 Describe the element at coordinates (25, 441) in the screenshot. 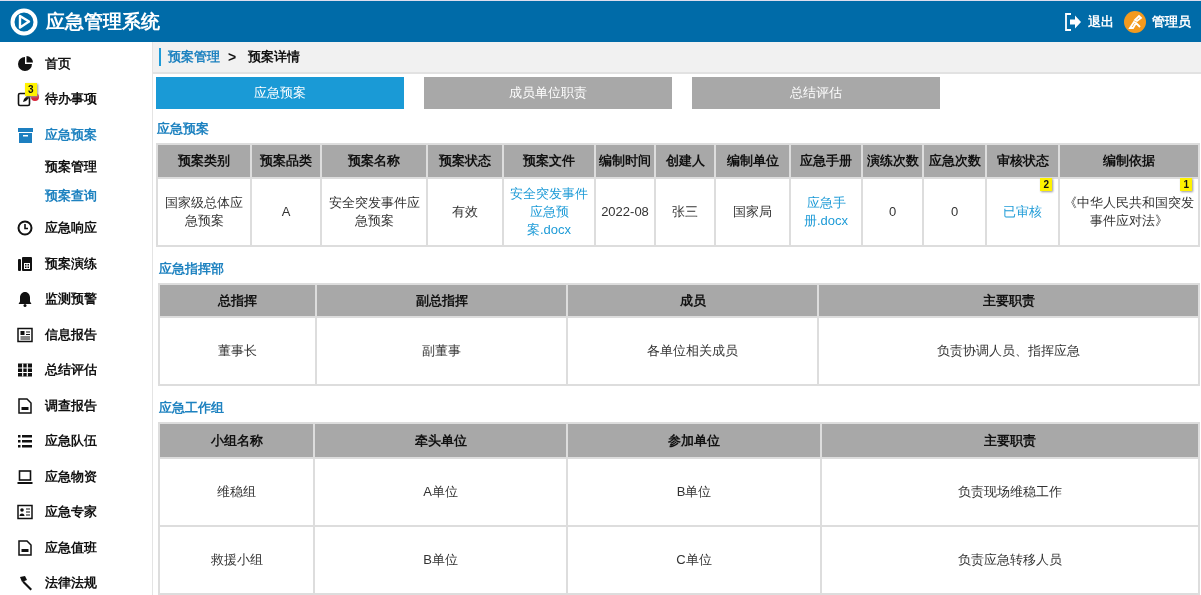

I see `list-icon` at that location.